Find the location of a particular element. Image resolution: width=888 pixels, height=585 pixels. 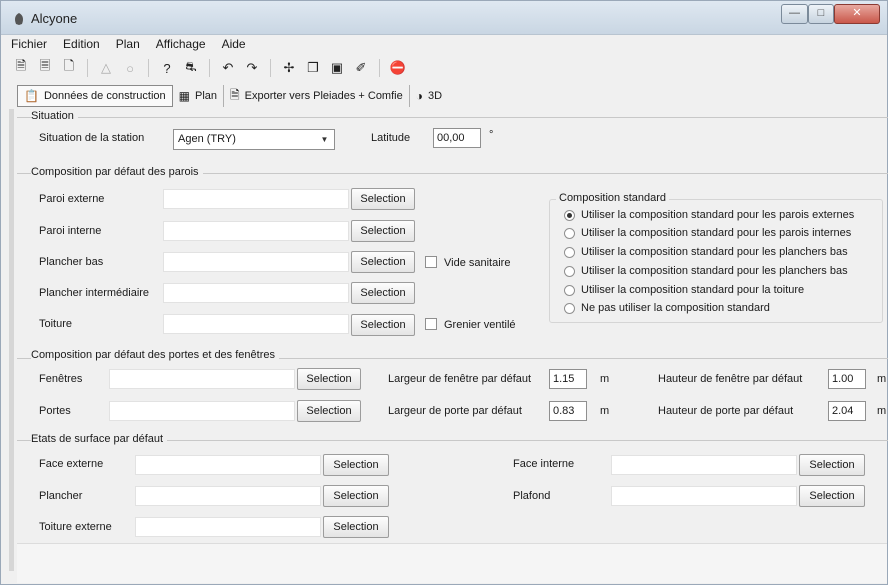

paroi-externe-field is located at coordinates (256, 199).